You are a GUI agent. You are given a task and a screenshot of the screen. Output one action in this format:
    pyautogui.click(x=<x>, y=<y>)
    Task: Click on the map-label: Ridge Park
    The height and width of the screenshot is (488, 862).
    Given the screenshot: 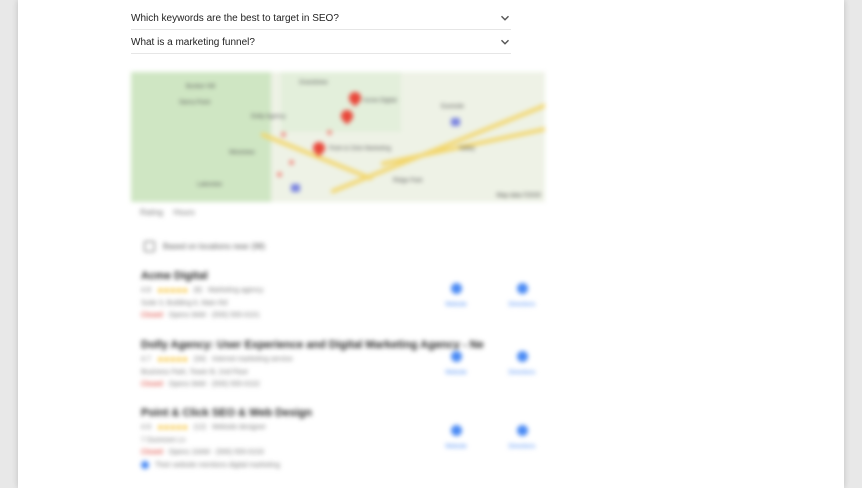 What is the action you would take?
    pyautogui.click(x=408, y=181)
    